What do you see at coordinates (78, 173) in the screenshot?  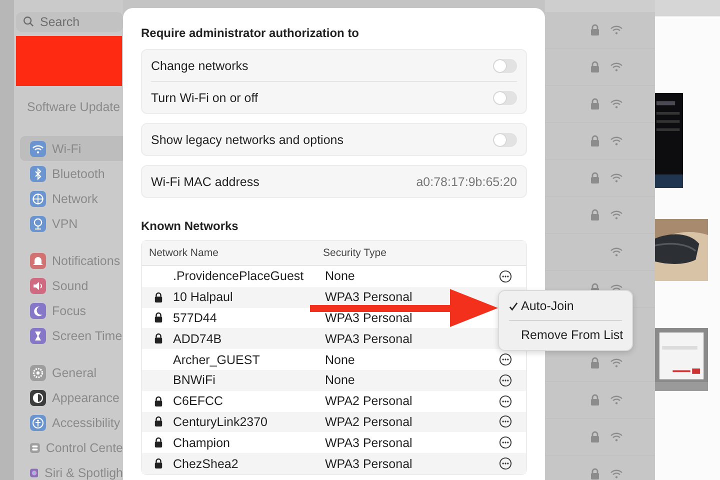 I see `sidebar-label: Bluetooth` at bounding box center [78, 173].